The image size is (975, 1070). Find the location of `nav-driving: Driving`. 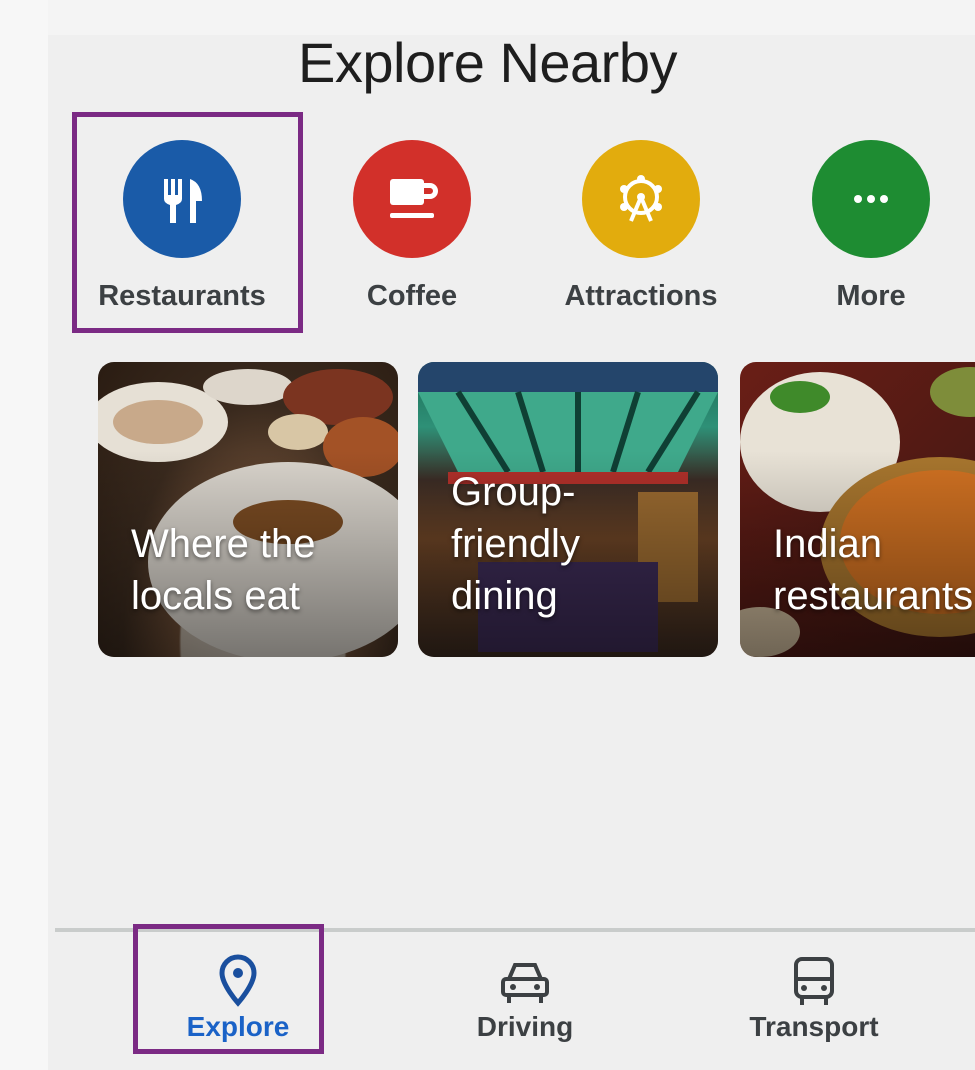

nav-driving: Driving is located at coordinates (525, 995).